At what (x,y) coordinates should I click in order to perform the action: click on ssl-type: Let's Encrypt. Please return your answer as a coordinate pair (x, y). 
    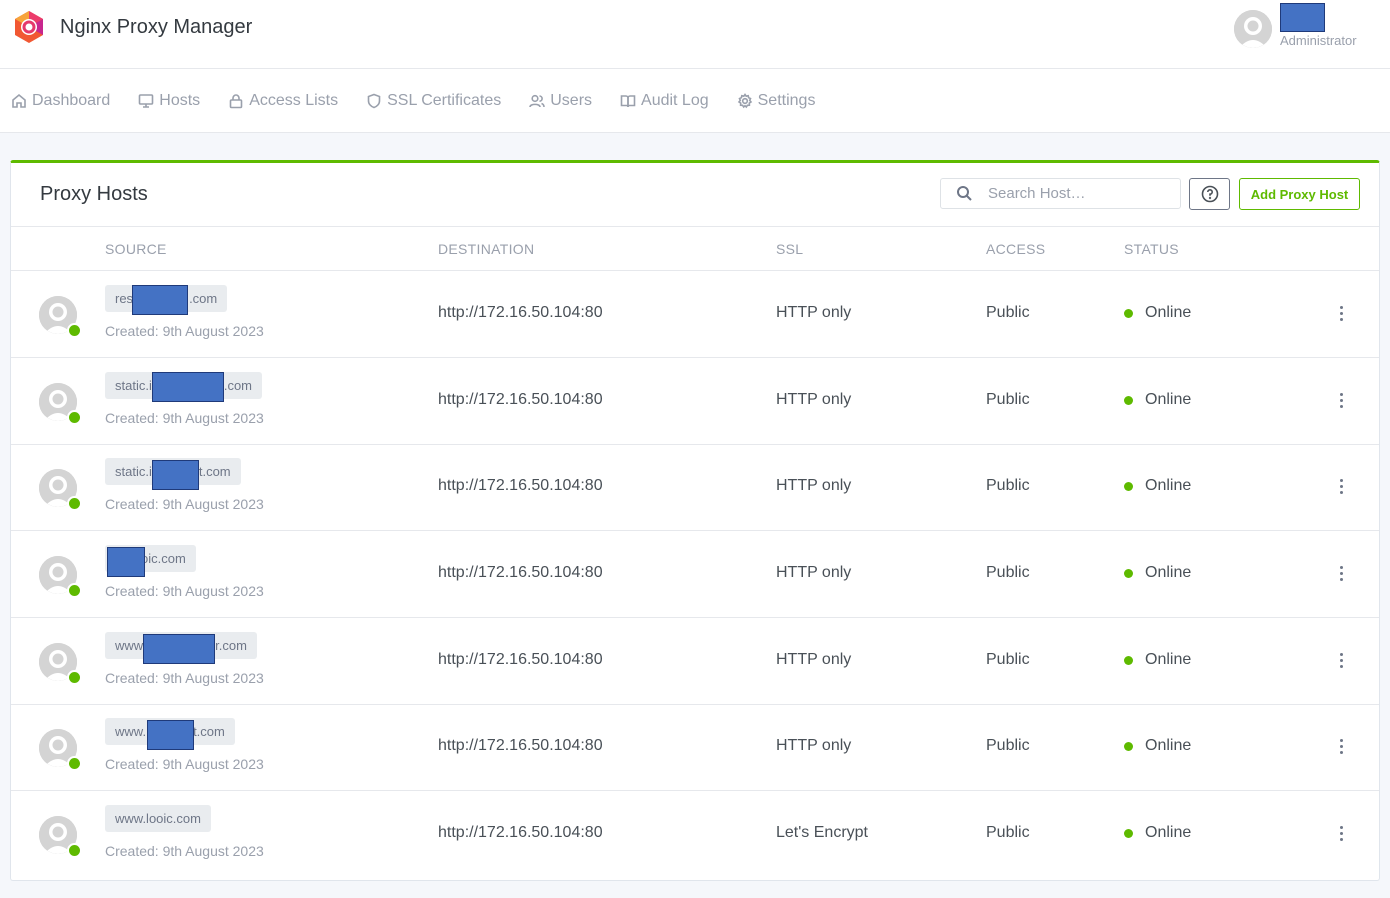
    Looking at the image, I should click on (822, 832).